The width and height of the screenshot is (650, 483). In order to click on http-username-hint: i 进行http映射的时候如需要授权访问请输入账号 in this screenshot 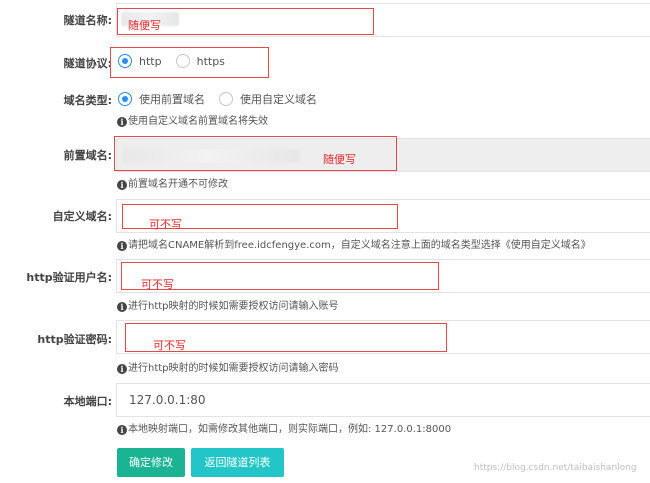, I will do `click(228, 304)`.